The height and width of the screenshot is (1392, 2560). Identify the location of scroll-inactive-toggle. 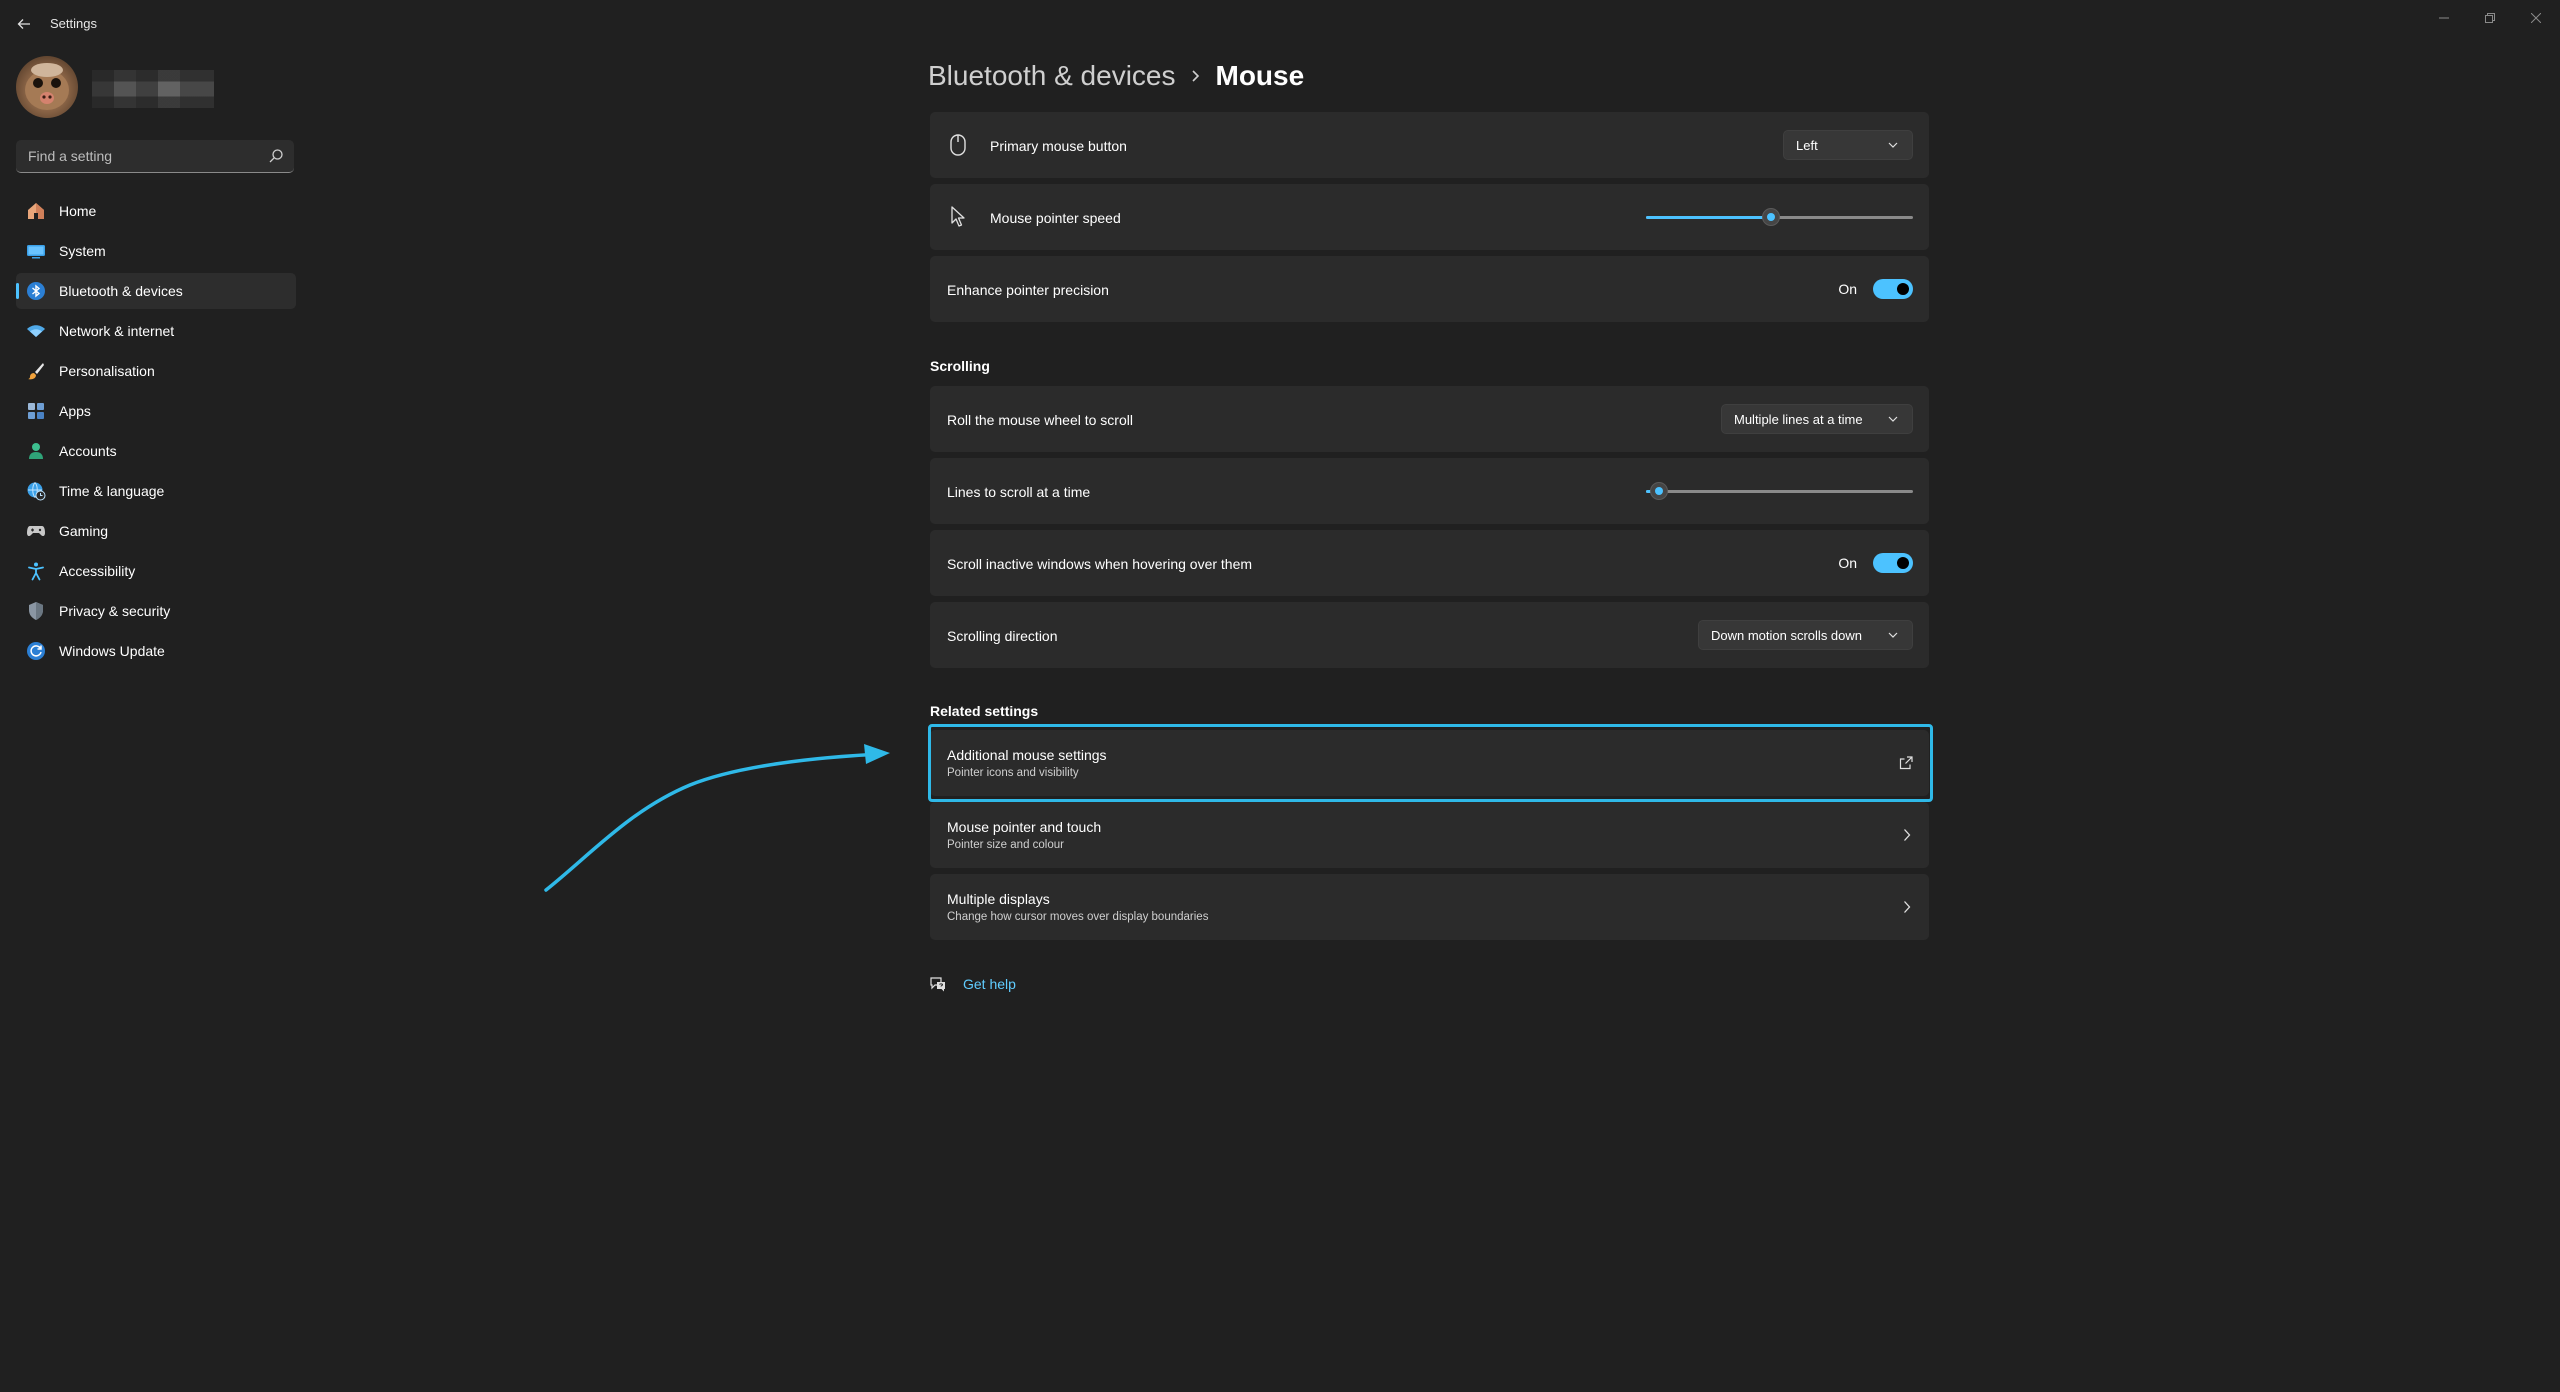
(1893, 563).